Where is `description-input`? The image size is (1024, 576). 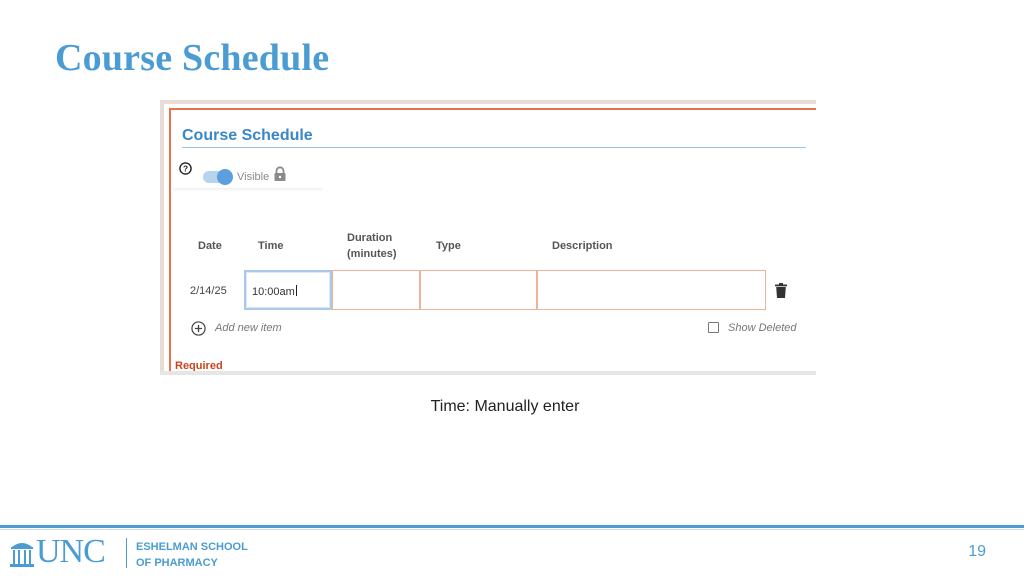
description-input is located at coordinates (651, 290).